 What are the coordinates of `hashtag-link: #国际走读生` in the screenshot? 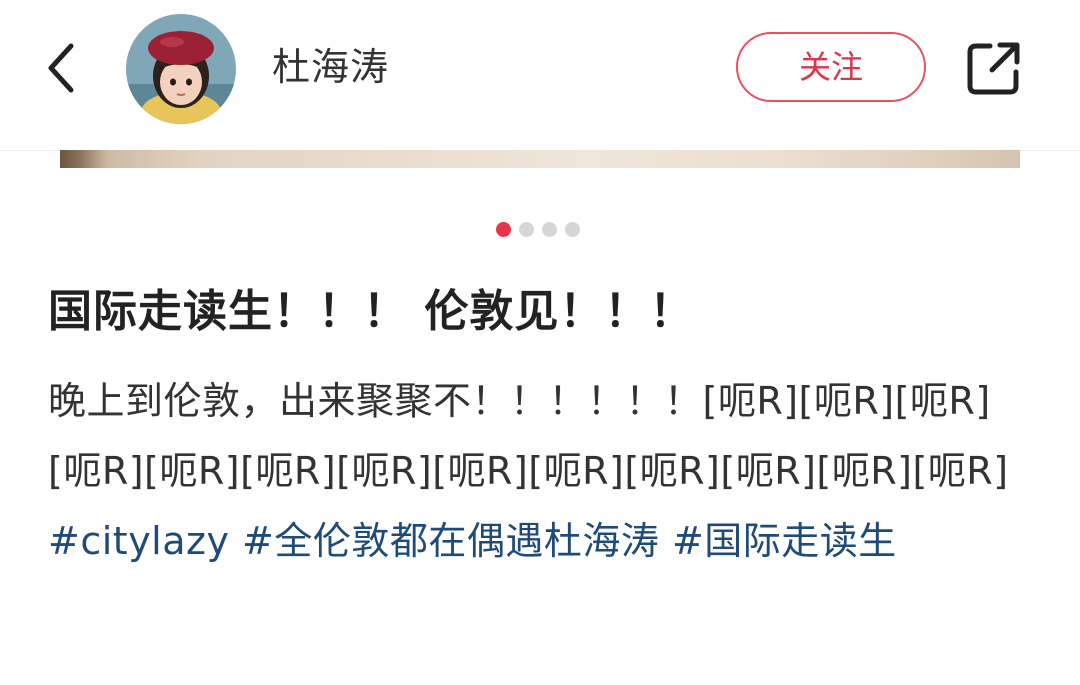 It's located at (784, 541).